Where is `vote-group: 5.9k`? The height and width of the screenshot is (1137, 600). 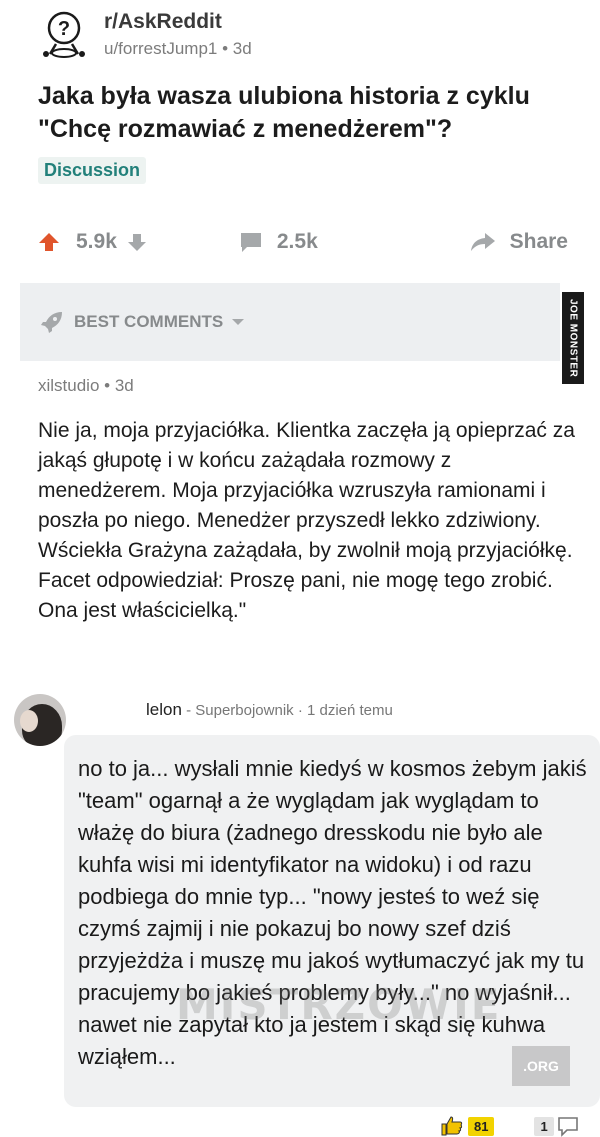
vote-group: 5.9k is located at coordinates (92, 242).